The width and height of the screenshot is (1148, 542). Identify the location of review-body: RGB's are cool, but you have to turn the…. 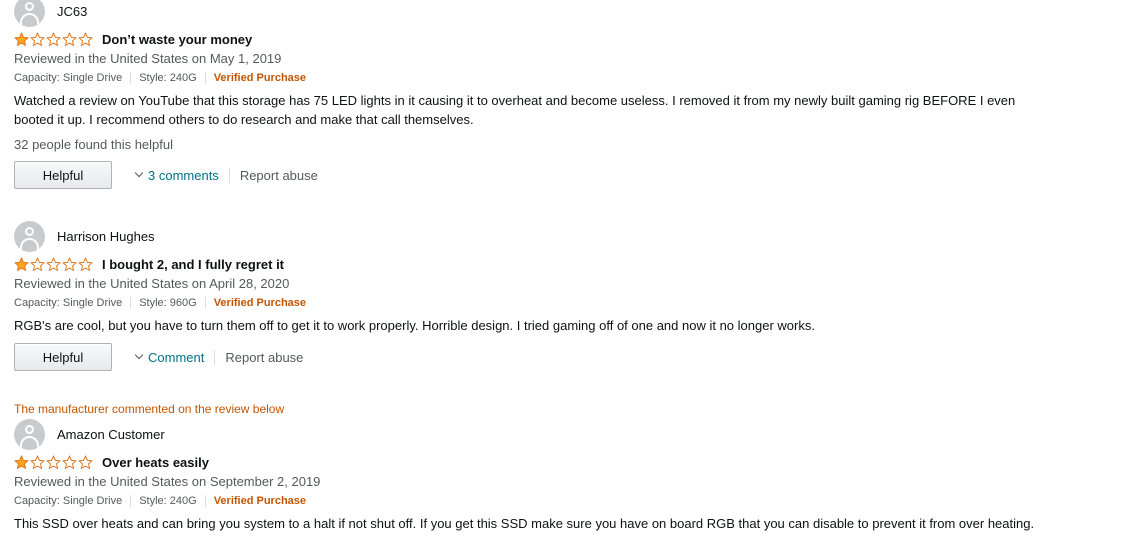
(569, 325).